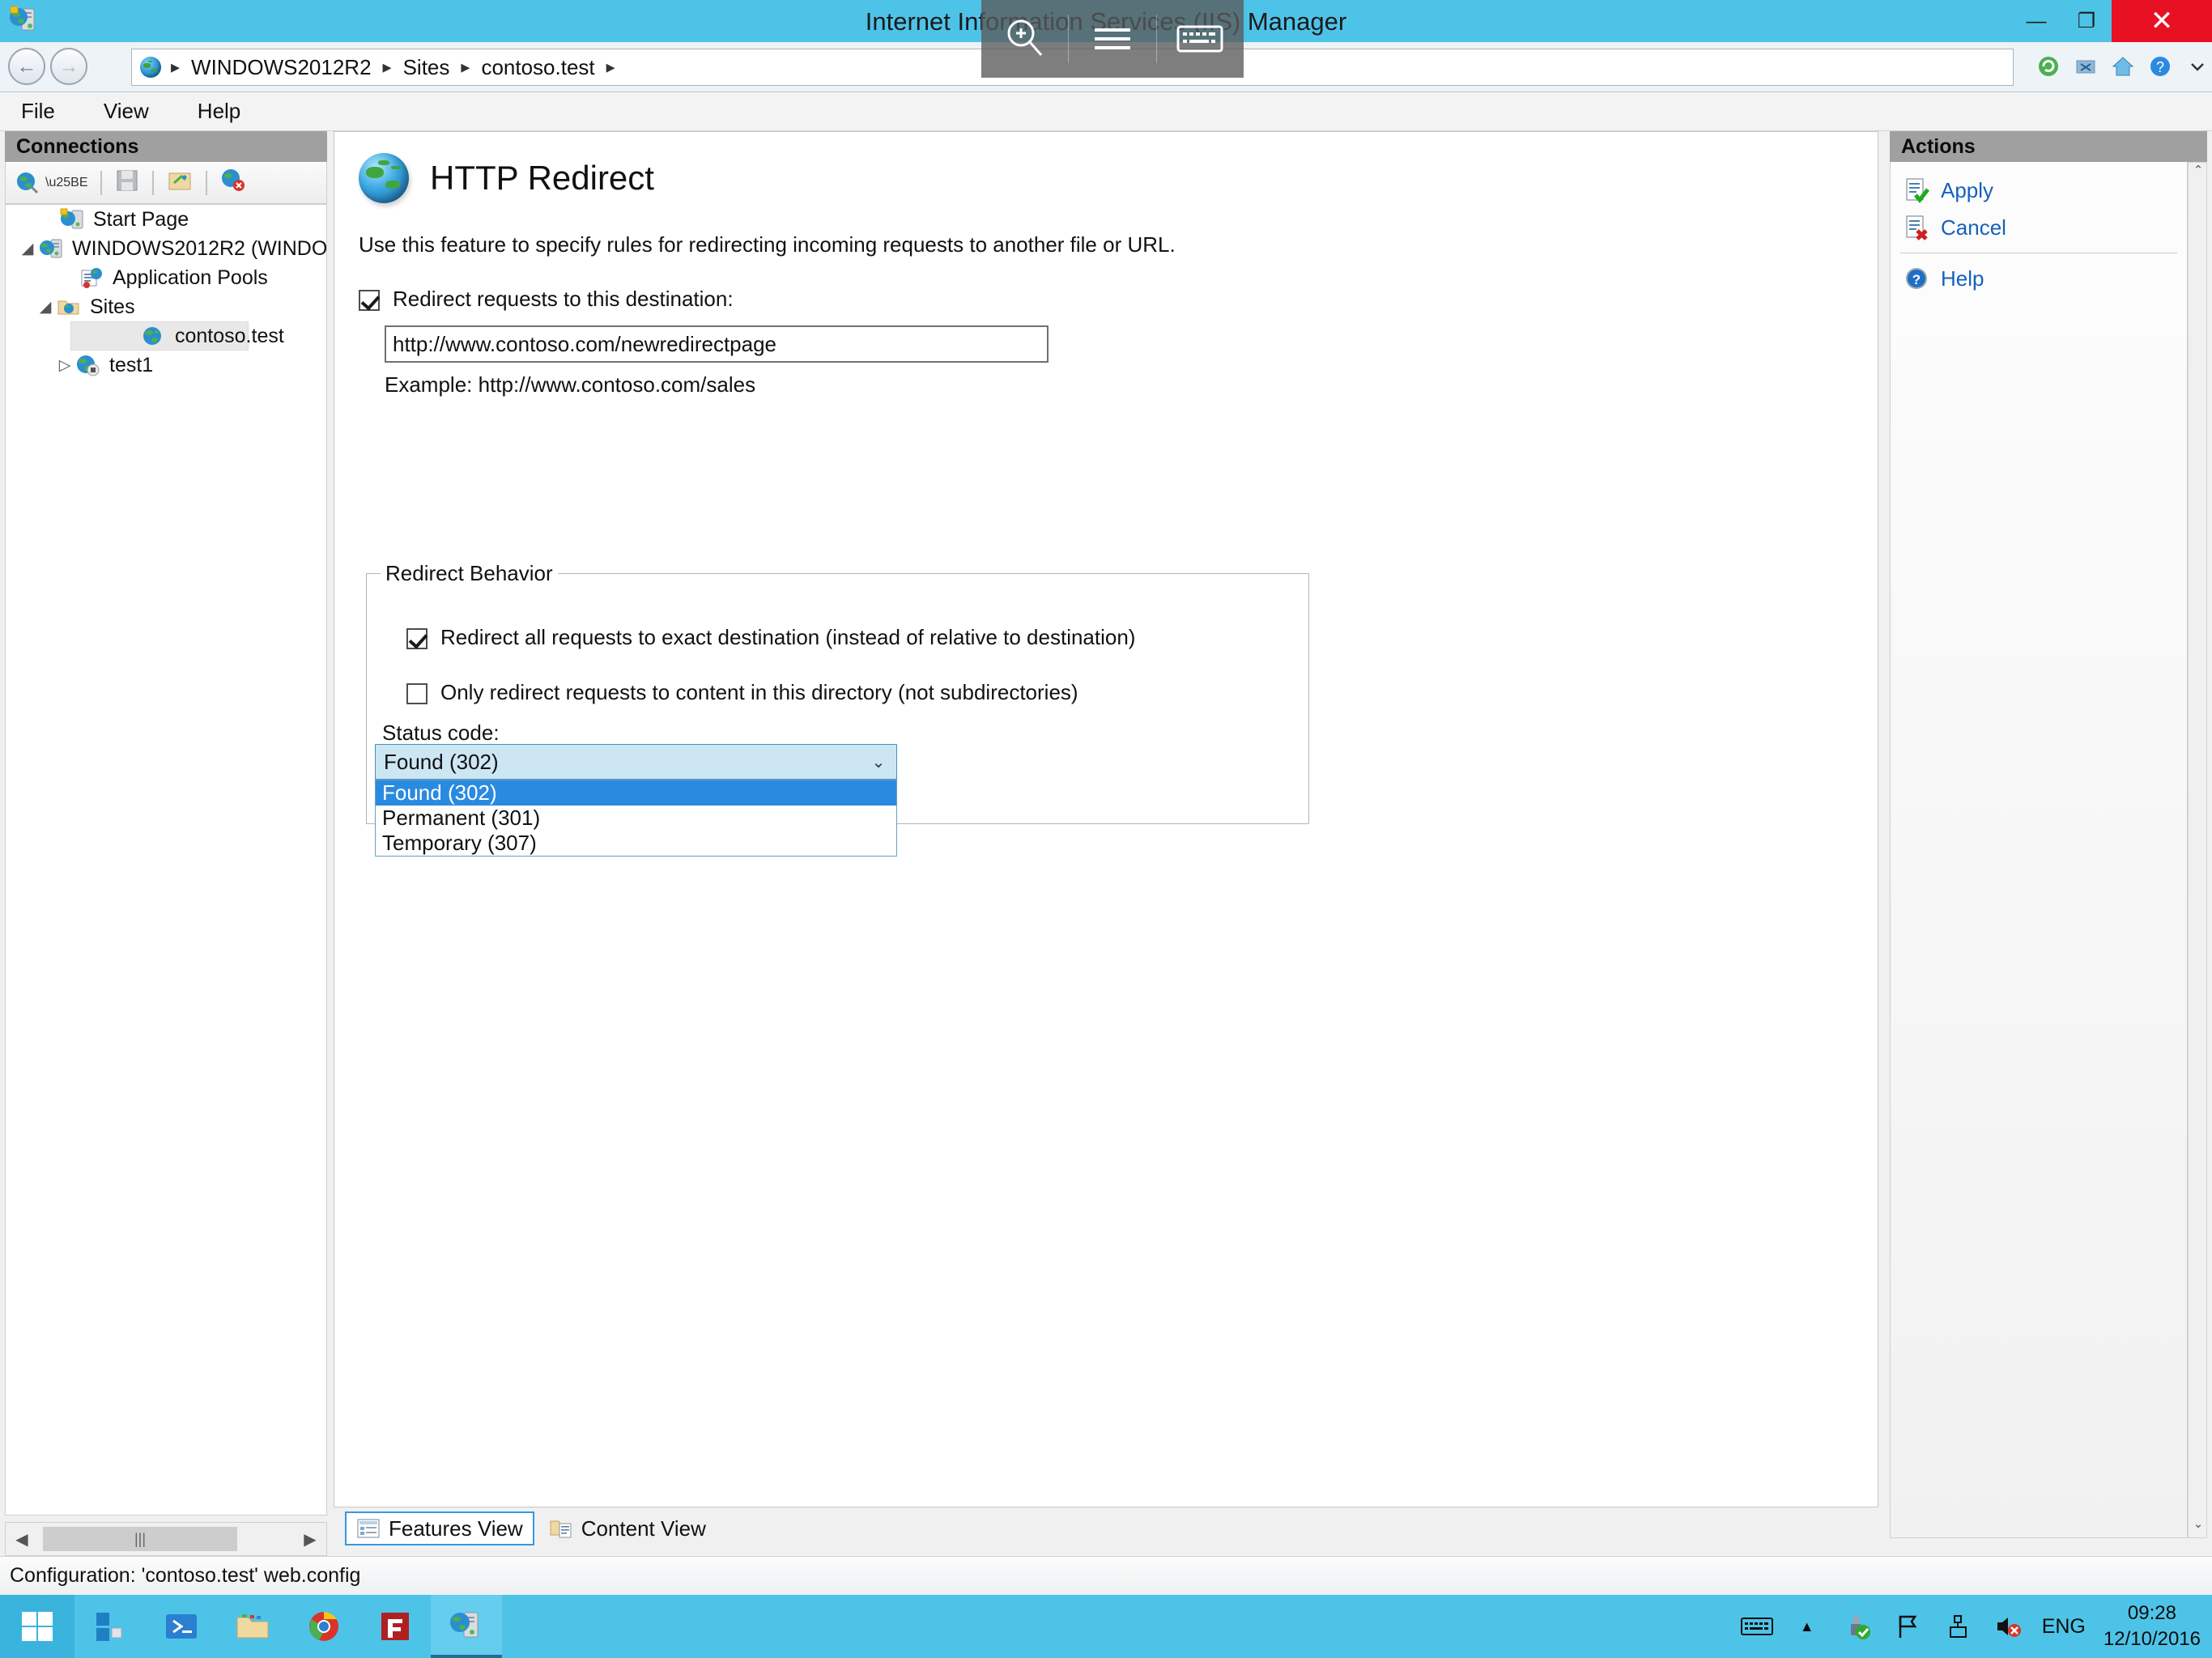  Describe the element at coordinates (370, 300) in the screenshot. I see `redirect-enable-checkbox` at that location.